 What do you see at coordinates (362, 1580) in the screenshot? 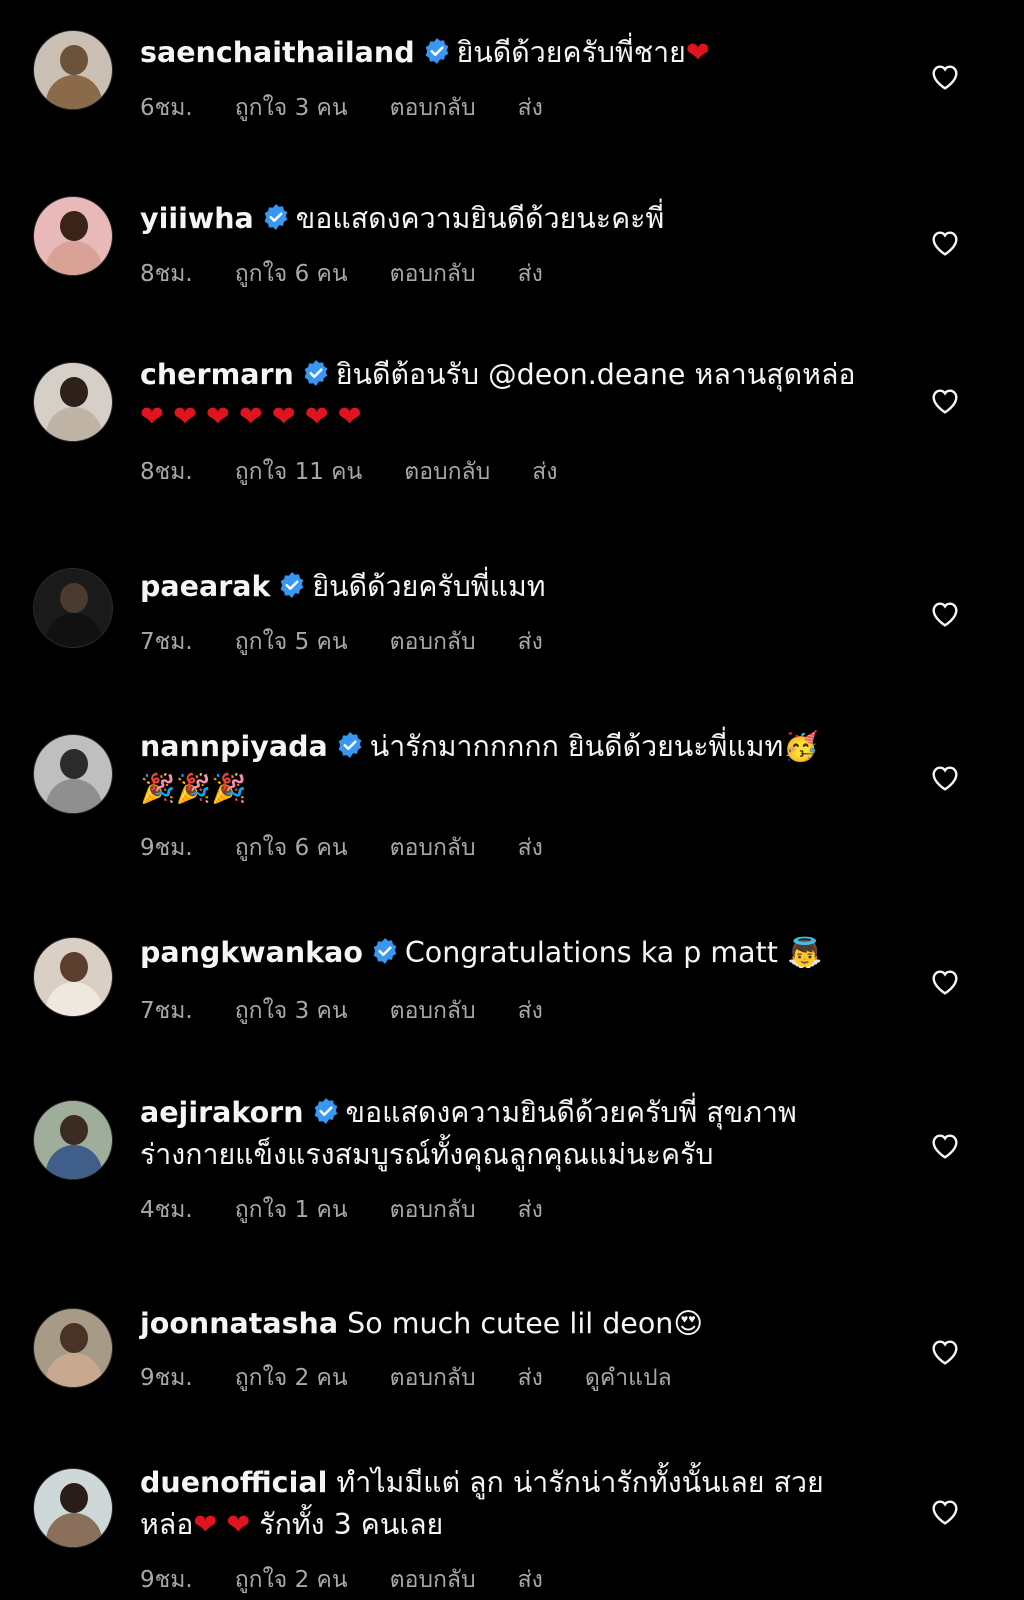
I see `comment-meta: 9ชม. ถูกใจ 2 คน ตอบกลับ ส่ง` at bounding box center [362, 1580].